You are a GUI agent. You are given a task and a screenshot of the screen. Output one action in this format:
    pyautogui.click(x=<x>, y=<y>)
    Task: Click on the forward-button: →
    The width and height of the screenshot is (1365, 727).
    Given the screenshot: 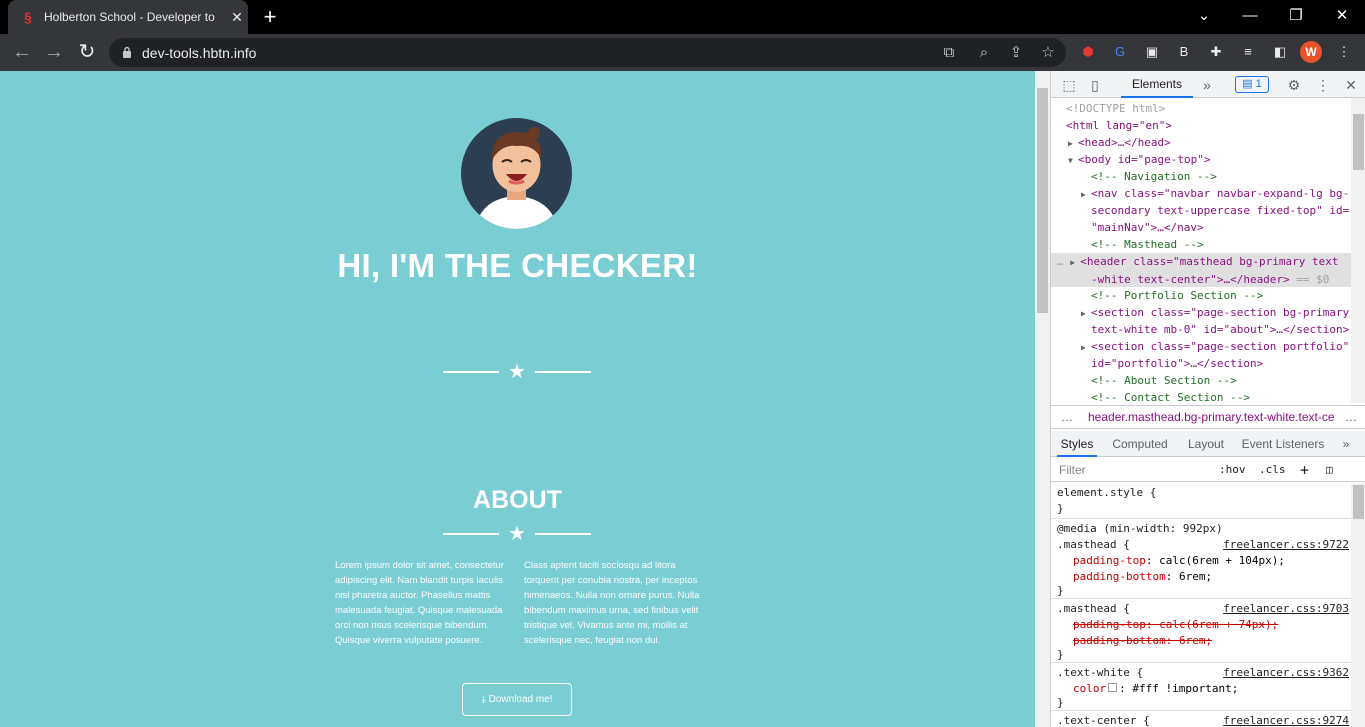 What is the action you would take?
    pyautogui.click(x=54, y=53)
    